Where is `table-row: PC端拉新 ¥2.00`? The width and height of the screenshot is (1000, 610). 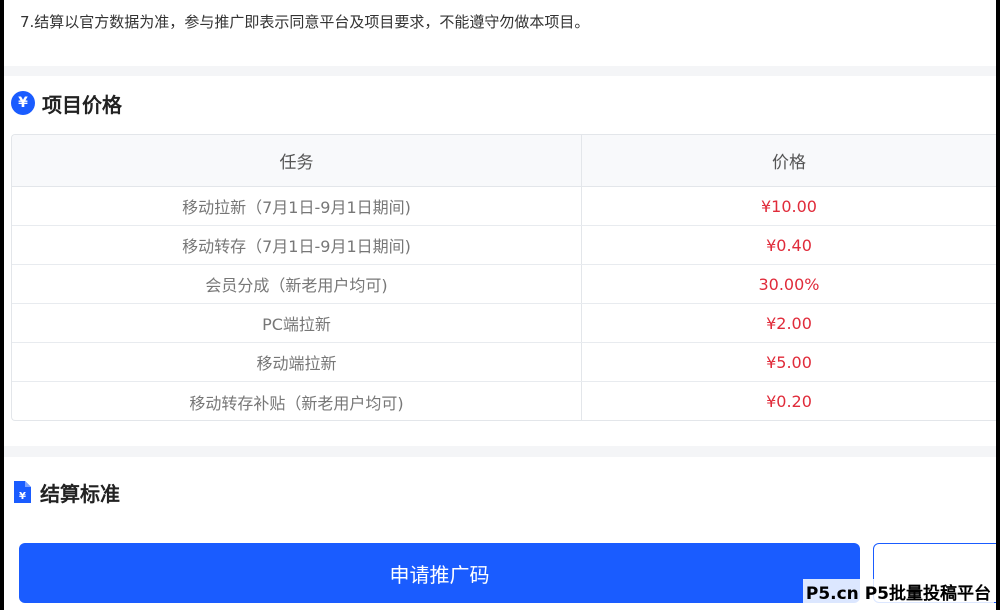
table-row: PC端拉新 ¥2.00 is located at coordinates (504, 323).